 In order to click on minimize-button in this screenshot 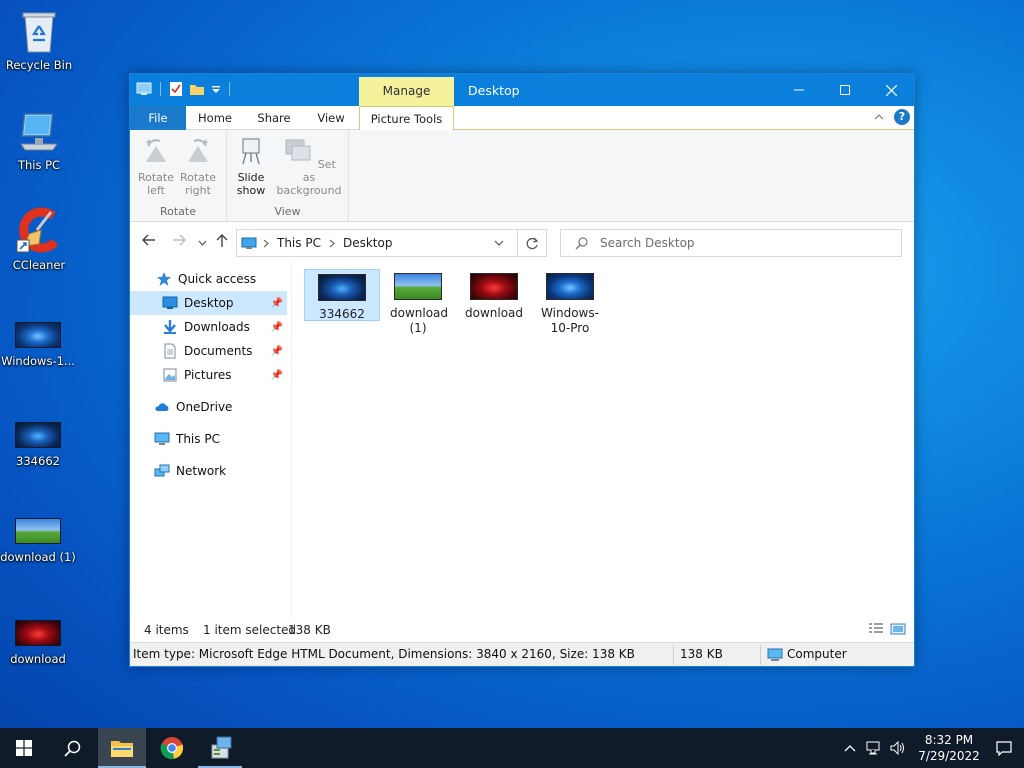, I will do `click(799, 90)`.